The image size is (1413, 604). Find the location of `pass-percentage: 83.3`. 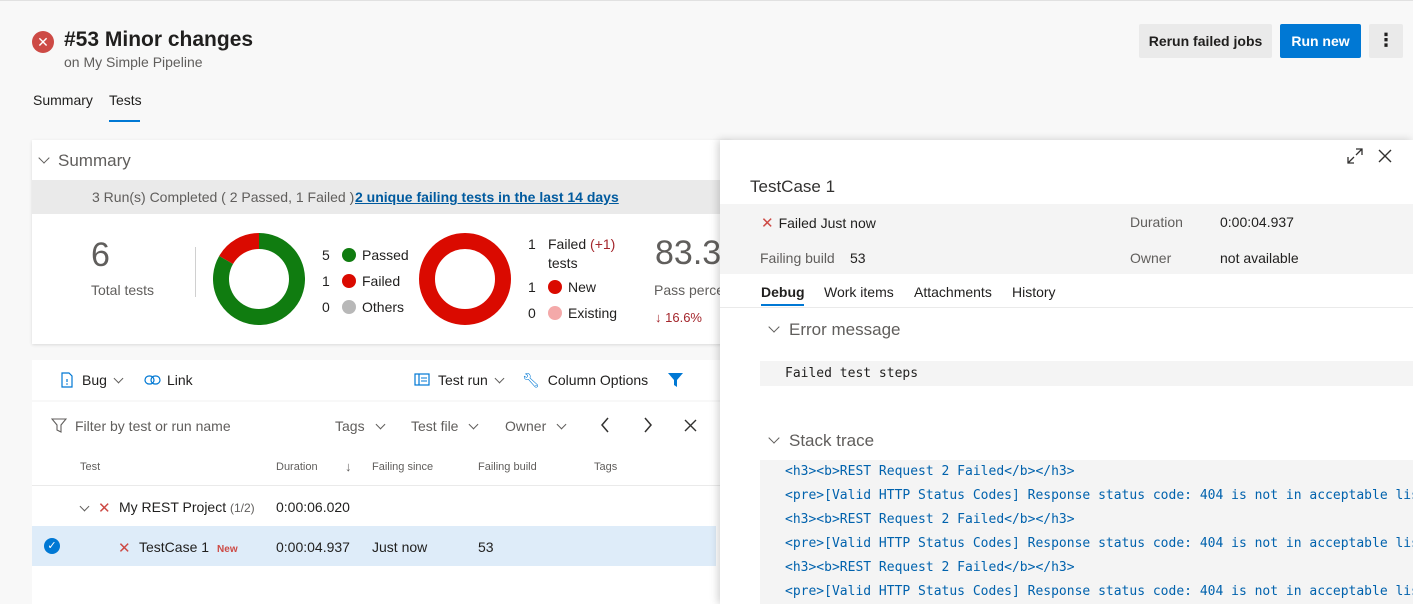

pass-percentage: 83.3 is located at coordinates (688, 253).